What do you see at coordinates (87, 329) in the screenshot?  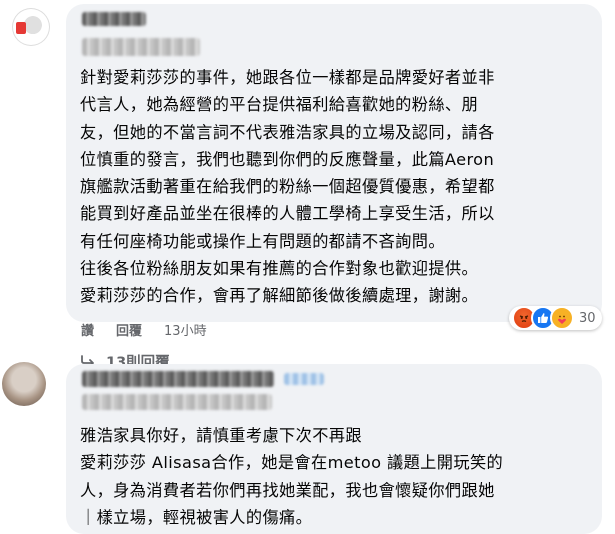 I see `like-link: 讚` at bounding box center [87, 329].